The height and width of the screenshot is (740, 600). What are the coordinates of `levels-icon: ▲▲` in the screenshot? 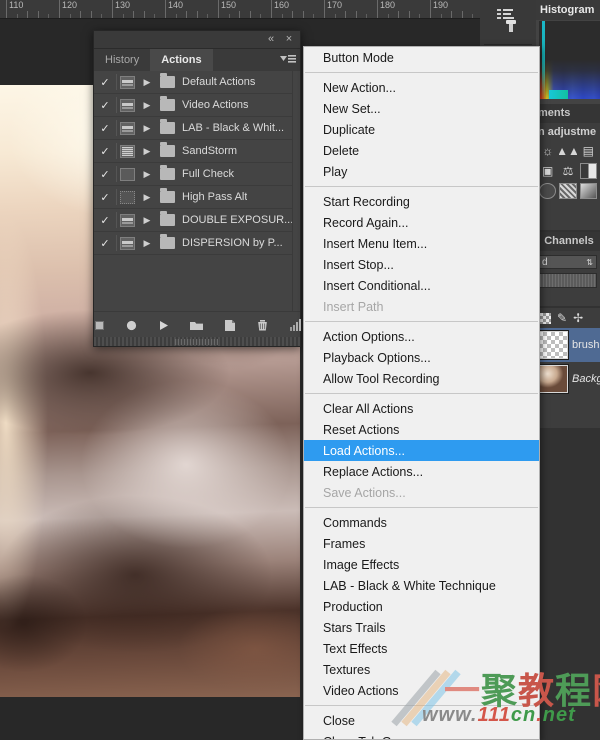 It's located at (567, 150).